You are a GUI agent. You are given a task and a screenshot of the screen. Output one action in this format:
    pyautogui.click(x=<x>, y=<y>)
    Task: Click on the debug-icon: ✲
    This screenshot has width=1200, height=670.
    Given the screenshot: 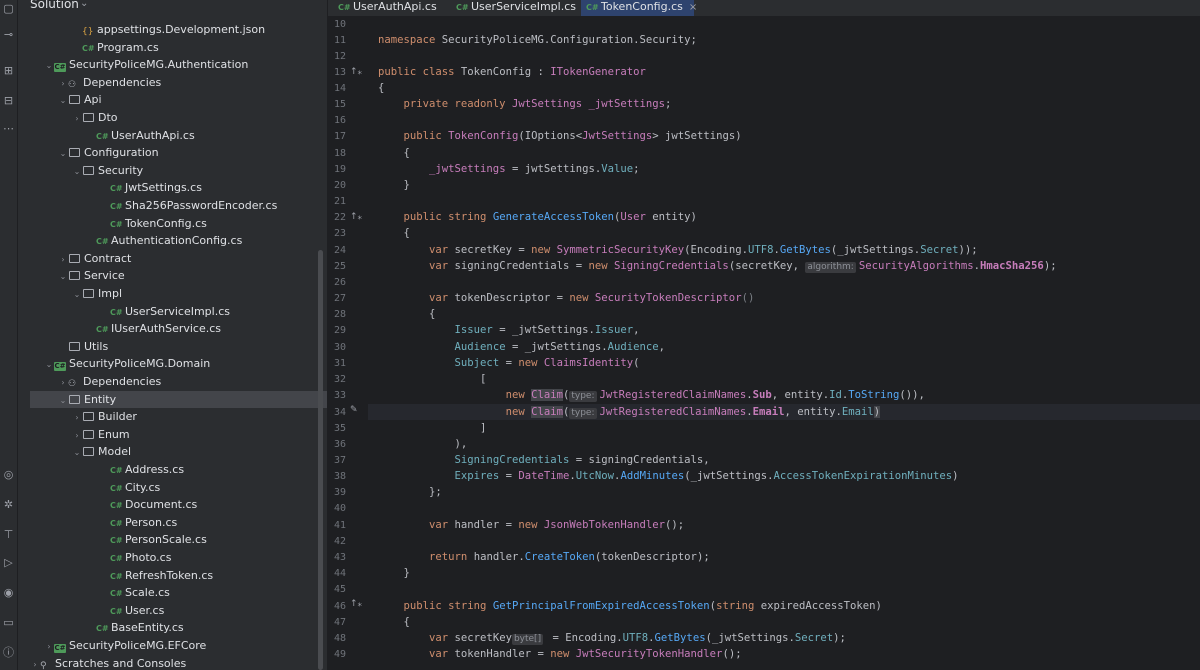 What is the action you would take?
    pyautogui.click(x=8, y=504)
    